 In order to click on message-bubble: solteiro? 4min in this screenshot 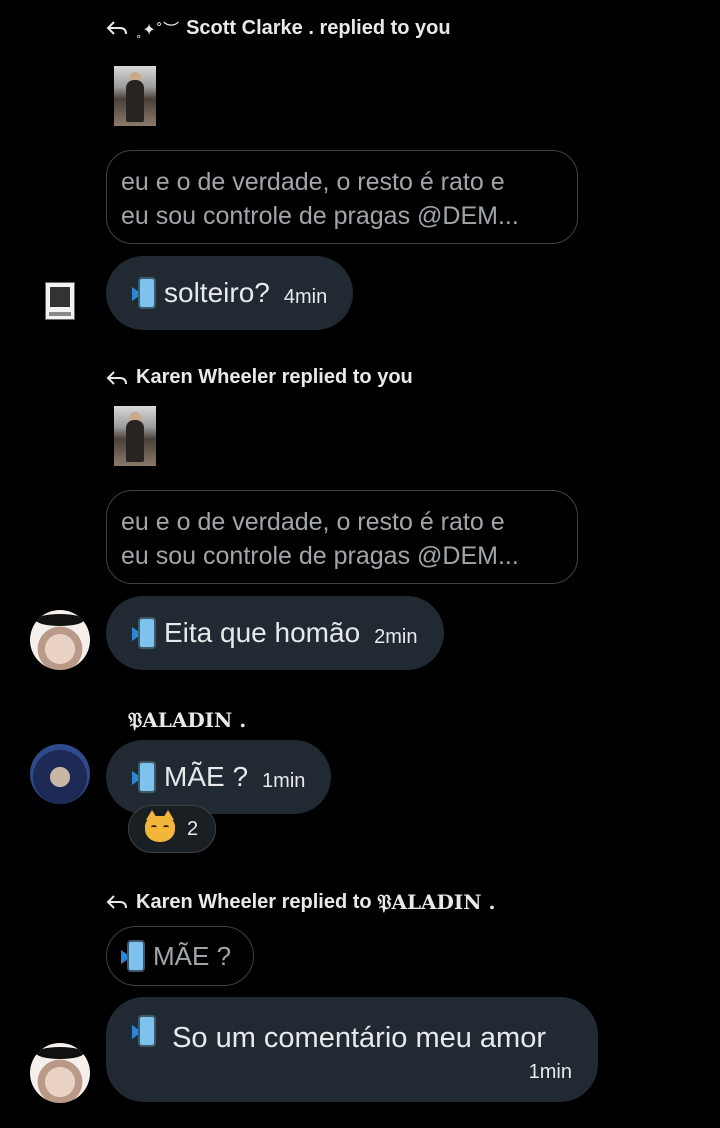, I will do `click(230, 293)`.